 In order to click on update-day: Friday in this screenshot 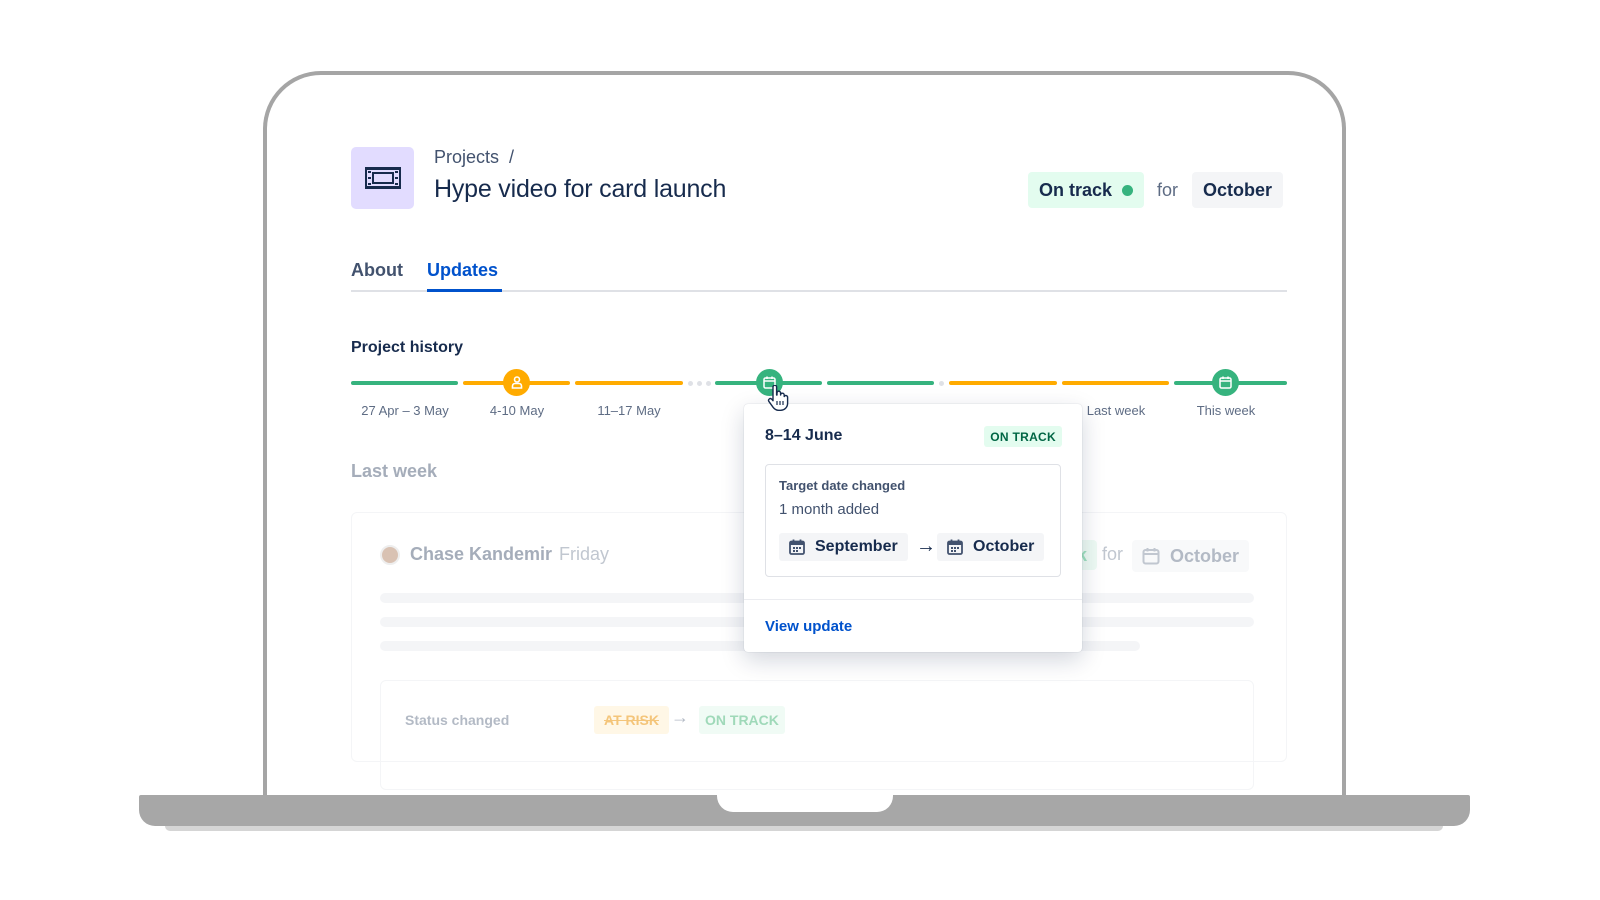, I will do `click(584, 554)`.